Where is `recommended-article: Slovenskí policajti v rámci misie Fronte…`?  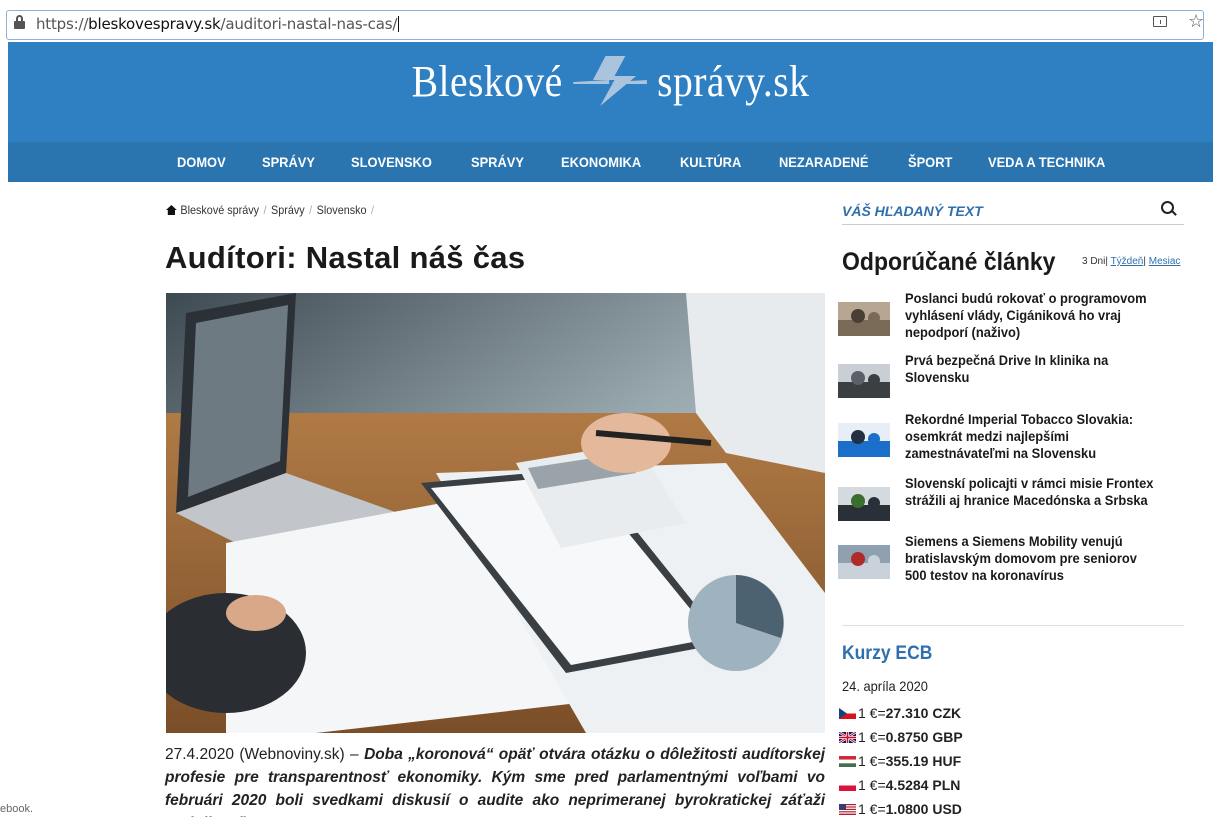
recommended-article: Slovenskí policajti v rámci misie Fronte… is located at coordinates (1011, 498).